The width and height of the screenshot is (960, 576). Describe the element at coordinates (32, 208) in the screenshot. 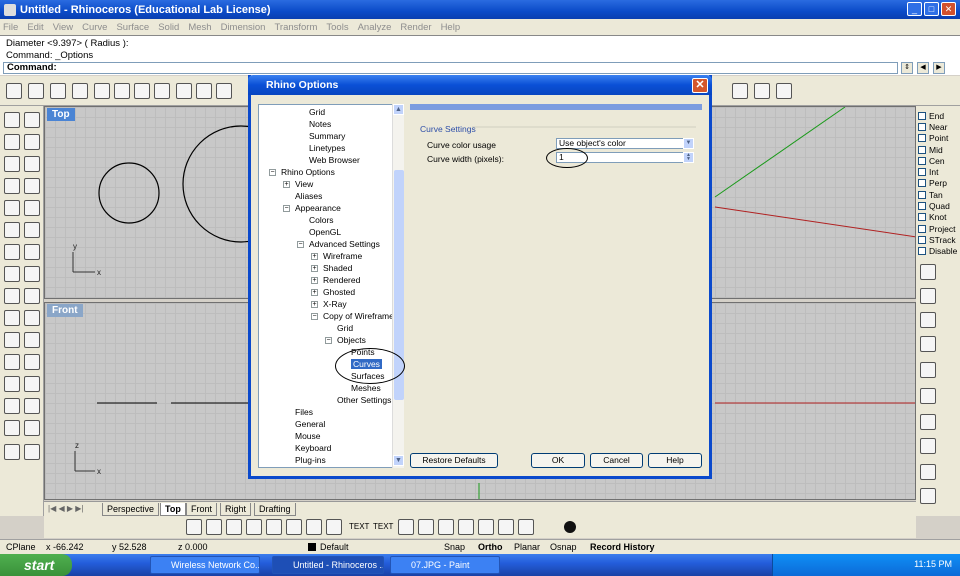

I see `freeform-icon` at that location.